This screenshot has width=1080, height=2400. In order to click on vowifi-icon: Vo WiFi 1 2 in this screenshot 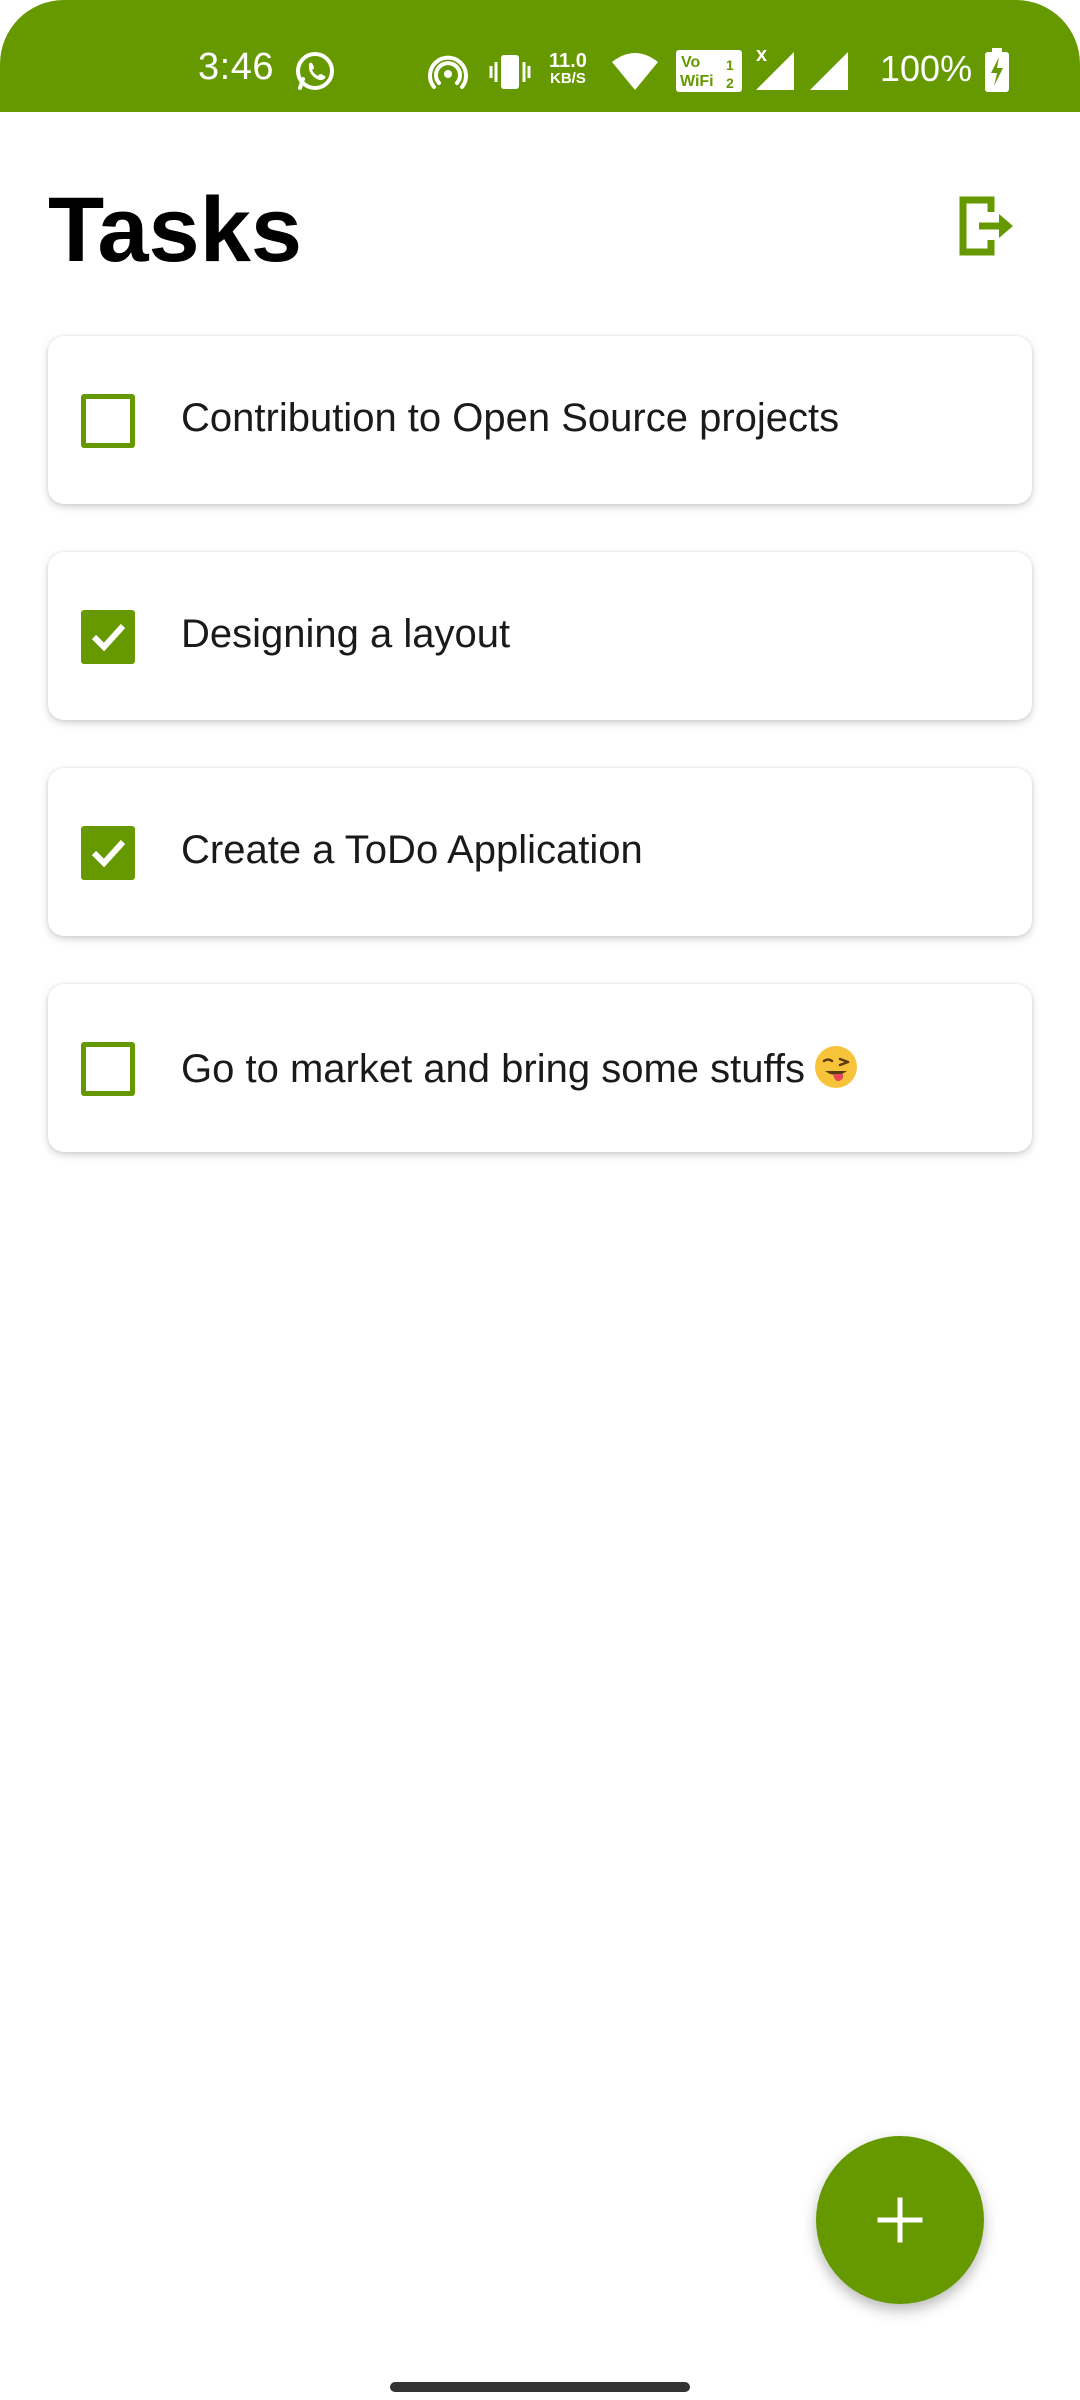, I will do `click(709, 71)`.